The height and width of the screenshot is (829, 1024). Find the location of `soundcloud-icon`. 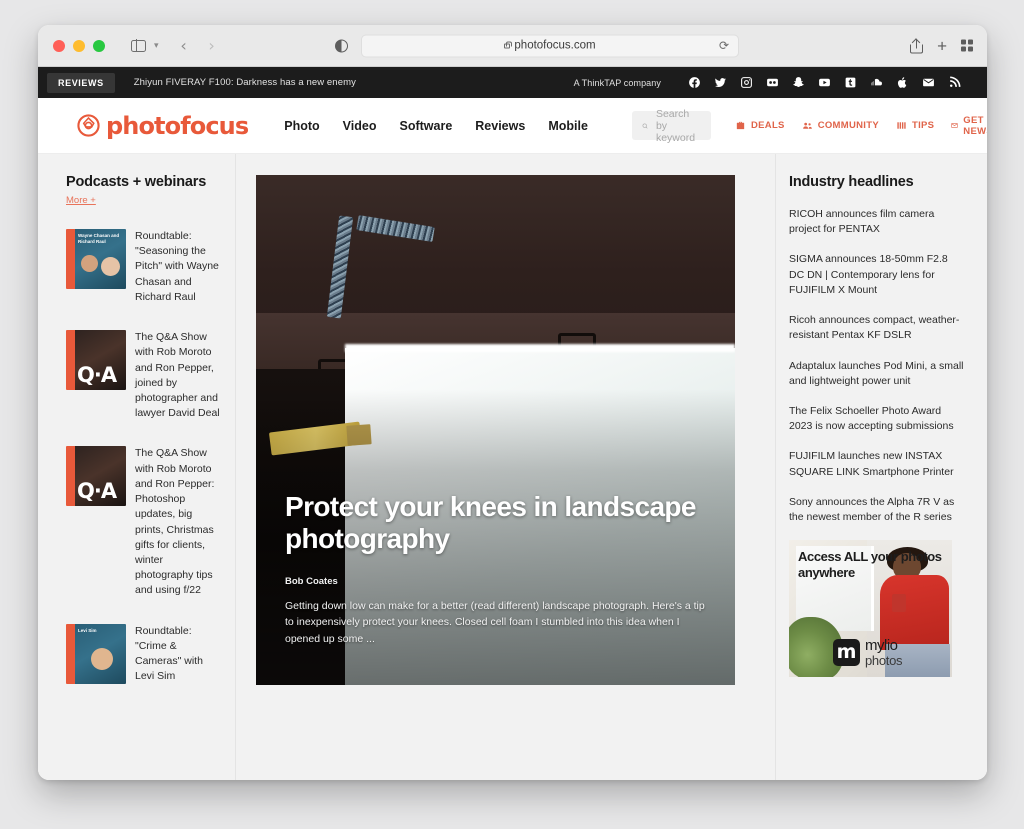

soundcloud-icon is located at coordinates (876, 82).